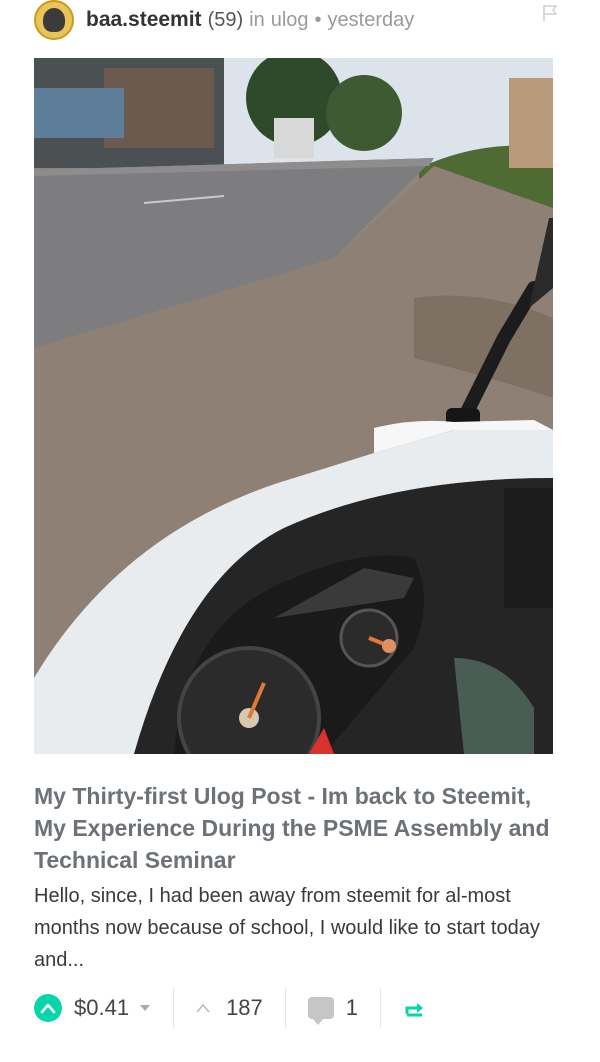  Describe the element at coordinates (299, 1008) in the screenshot. I see `post-footer: $0.41 187 1` at that location.